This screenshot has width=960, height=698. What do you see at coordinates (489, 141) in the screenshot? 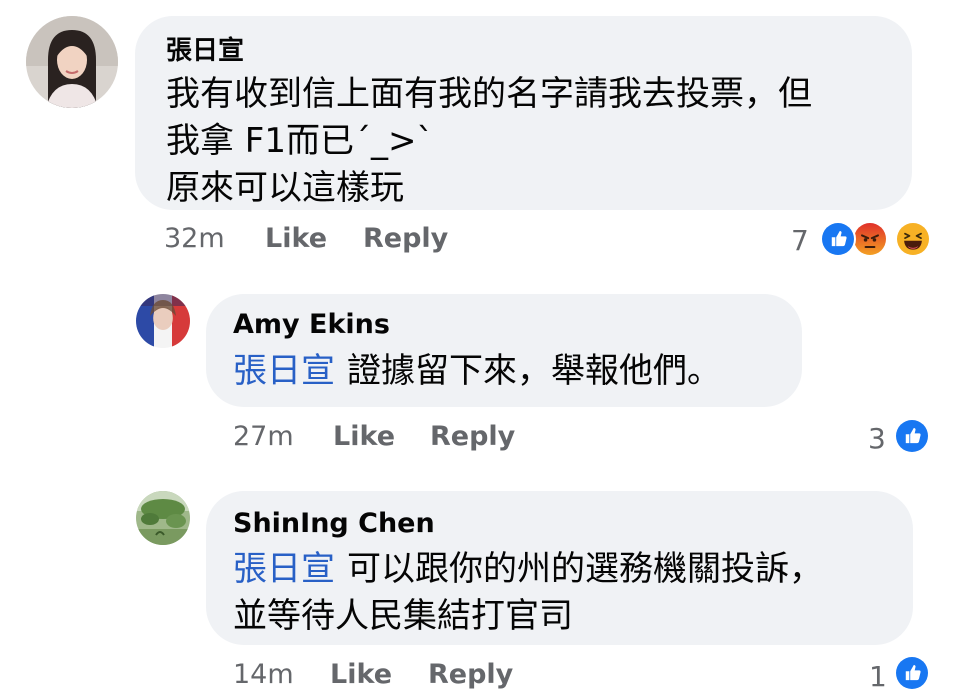
I see `comment-text: 我有收到信上面有我的名字請我去投票，但 我拿 F1而已´_>` 原來可以這樣玩` at bounding box center [489, 141].